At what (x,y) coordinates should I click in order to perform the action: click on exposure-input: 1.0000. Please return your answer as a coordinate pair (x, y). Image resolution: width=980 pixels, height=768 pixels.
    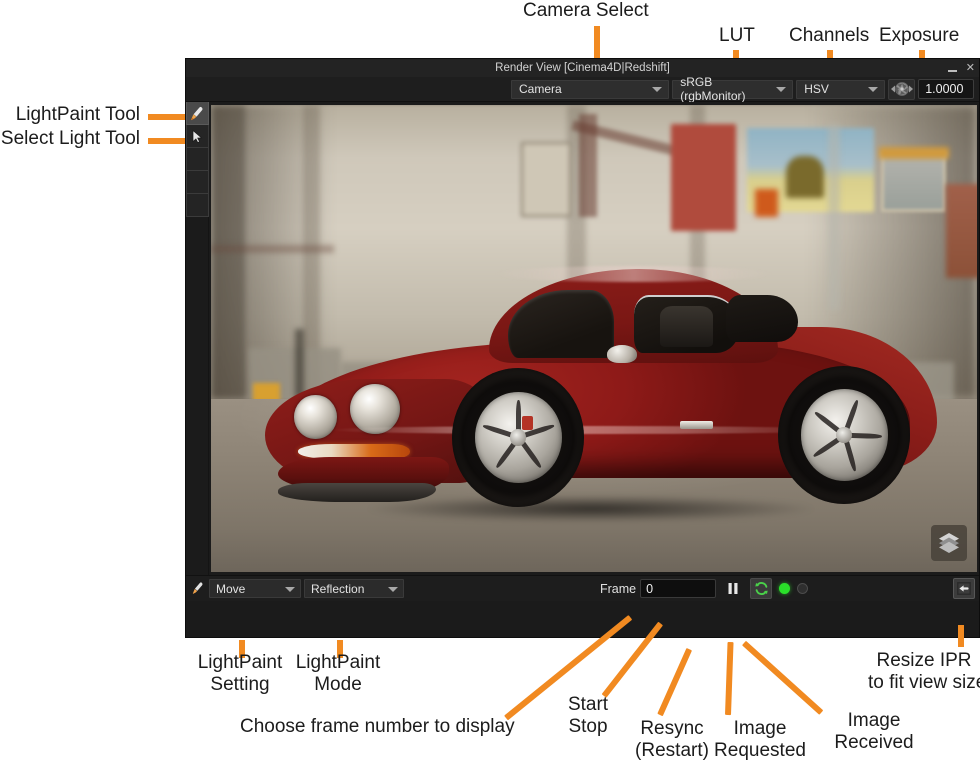
    Looking at the image, I should click on (946, 89).